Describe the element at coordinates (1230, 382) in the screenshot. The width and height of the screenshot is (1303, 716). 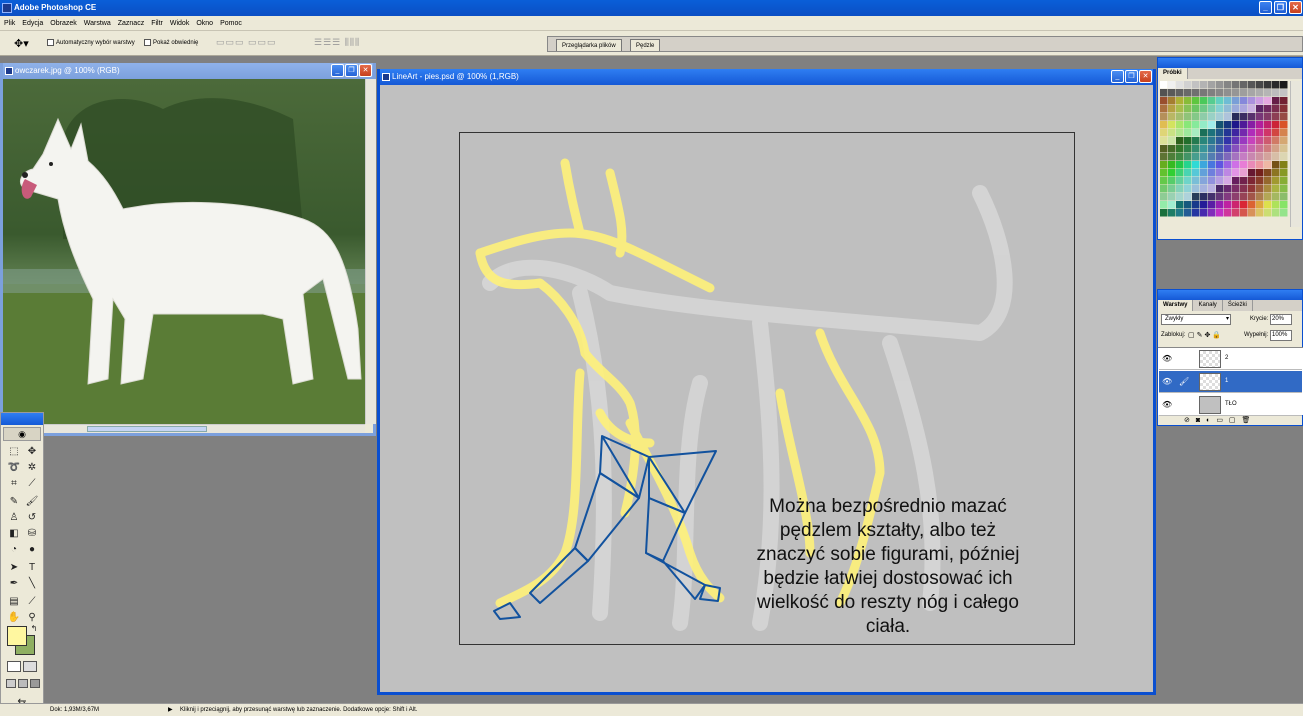
I see `layer-row-1: 👁 🖌 1` at that location.